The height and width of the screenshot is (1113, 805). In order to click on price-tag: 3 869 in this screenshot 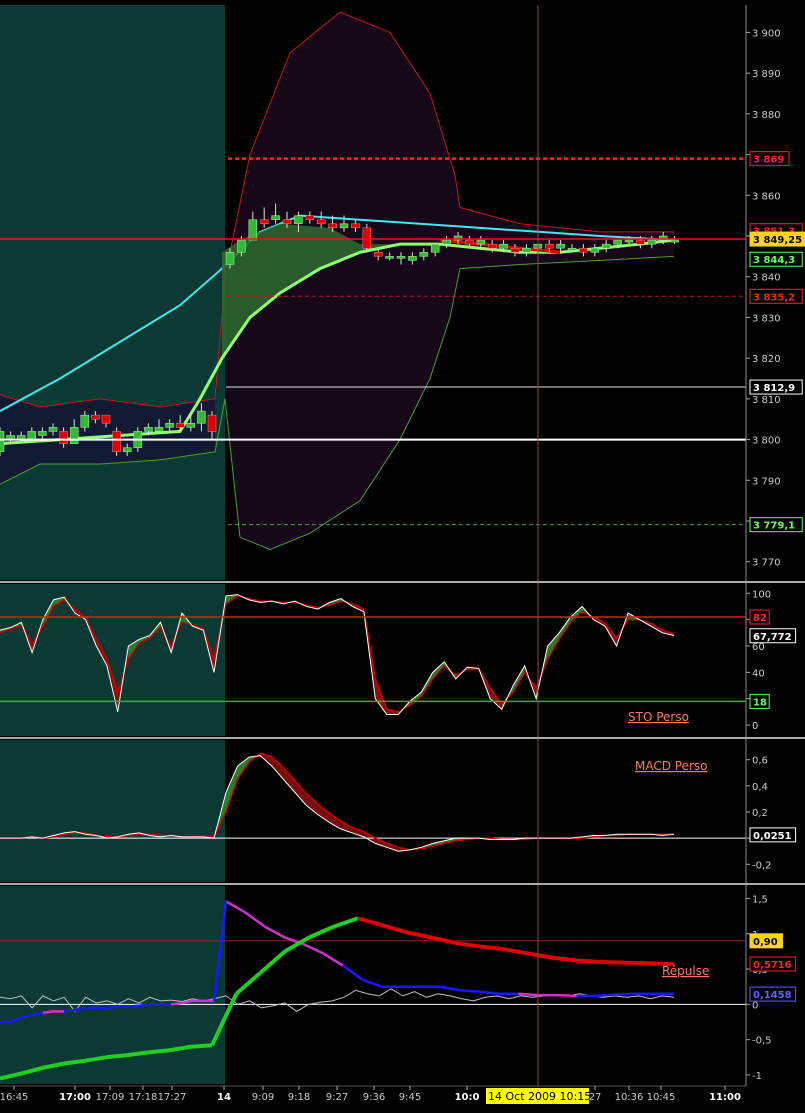, I will do `click(769, 159)`.